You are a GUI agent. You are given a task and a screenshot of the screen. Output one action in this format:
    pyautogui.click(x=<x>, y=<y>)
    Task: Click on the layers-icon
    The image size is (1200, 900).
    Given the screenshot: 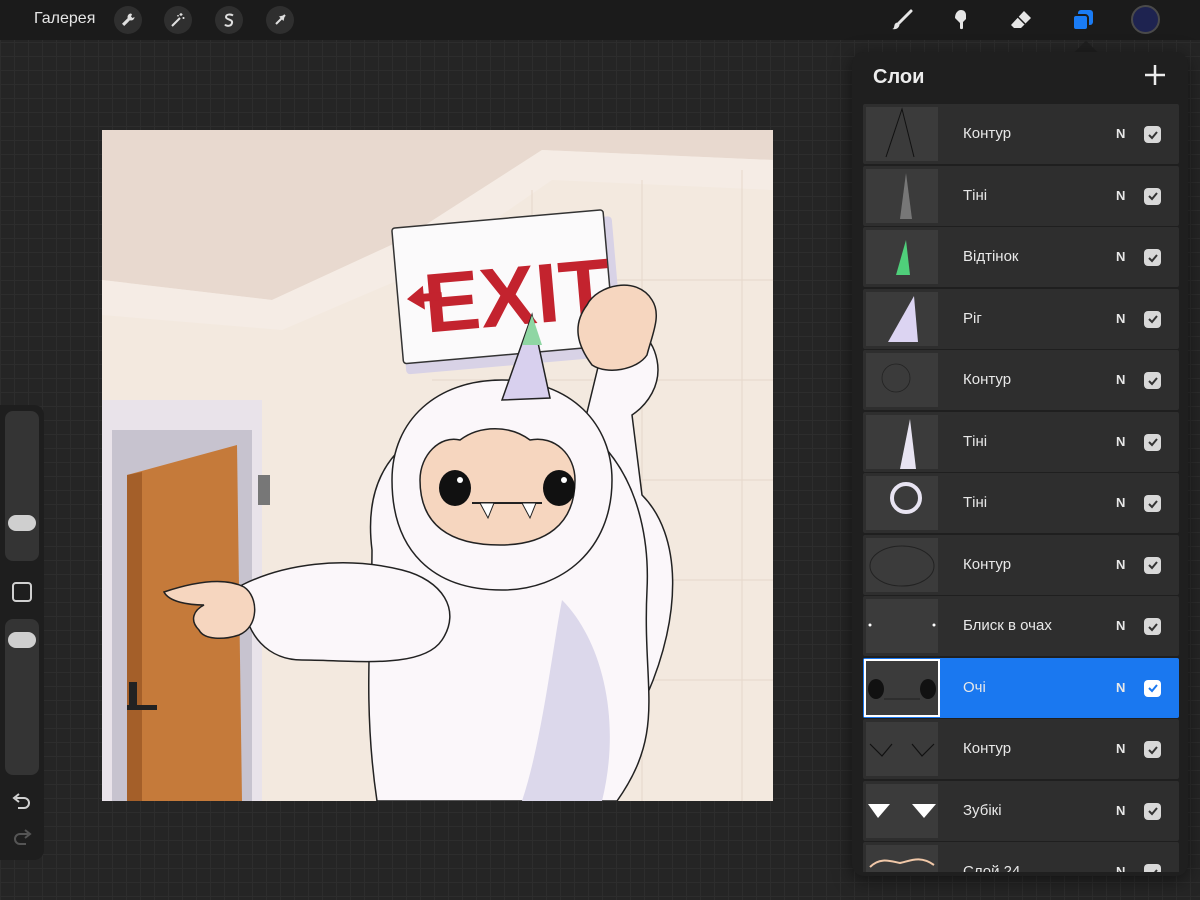 What is the action you would take?
    pyautogui.click(x=1083, y=20)
    